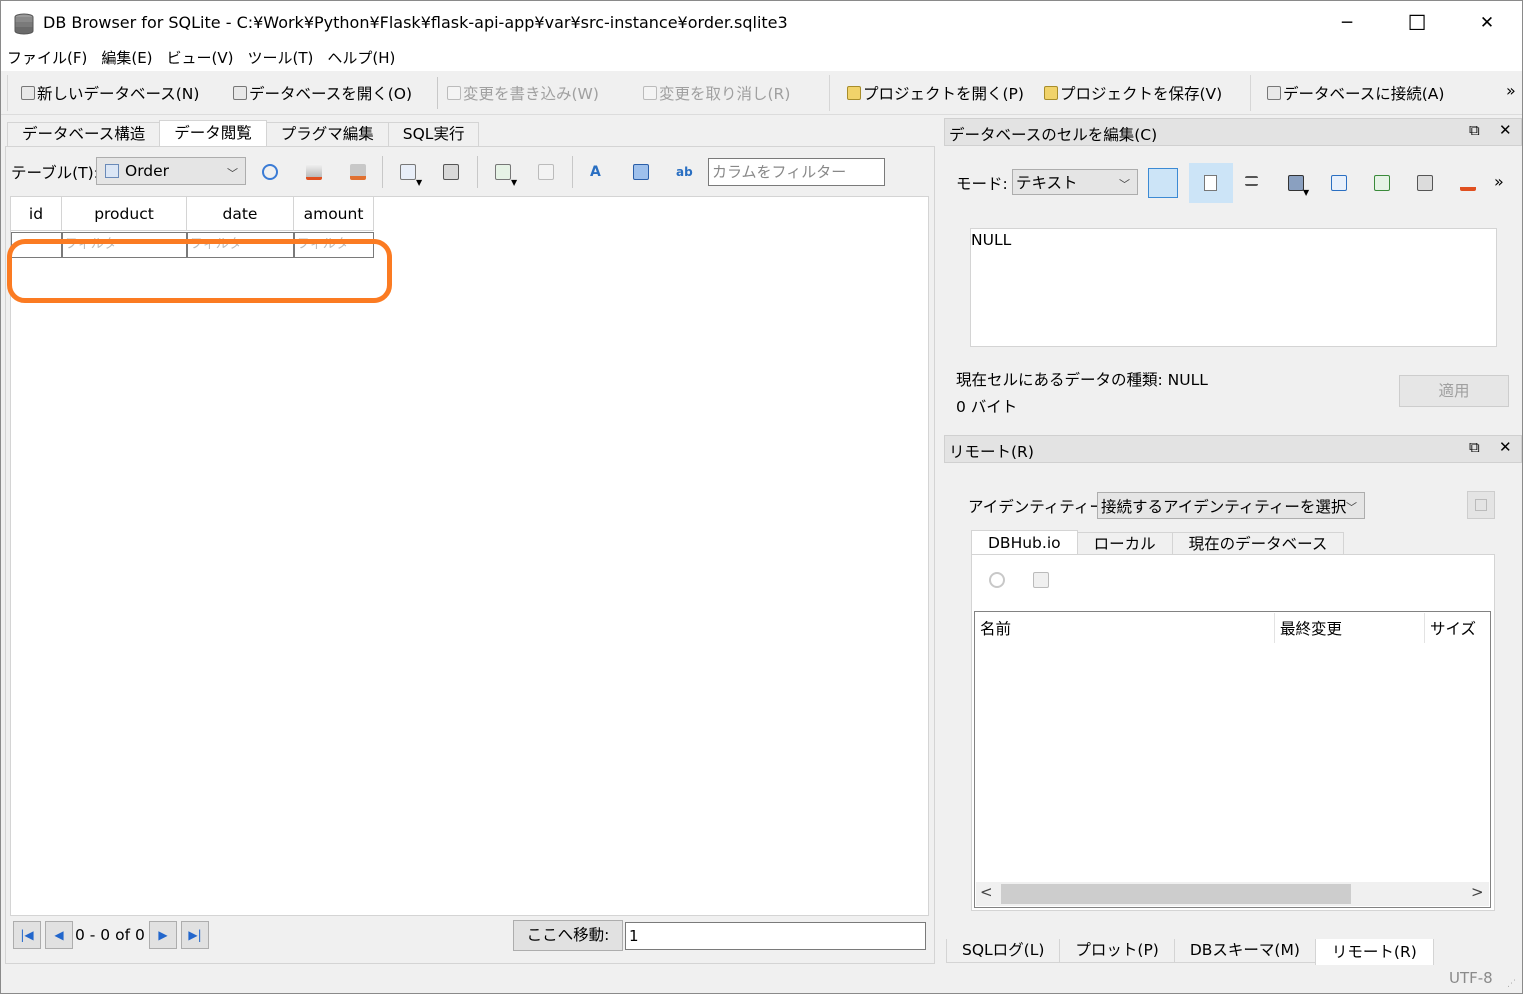  I want to click on column-divider, so click(1424, 628).